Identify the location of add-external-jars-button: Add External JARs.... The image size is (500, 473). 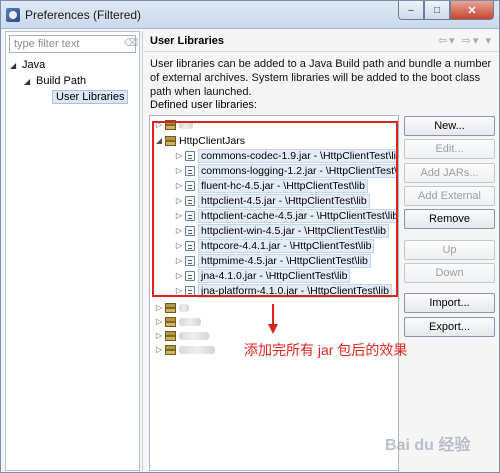
(449, 203).